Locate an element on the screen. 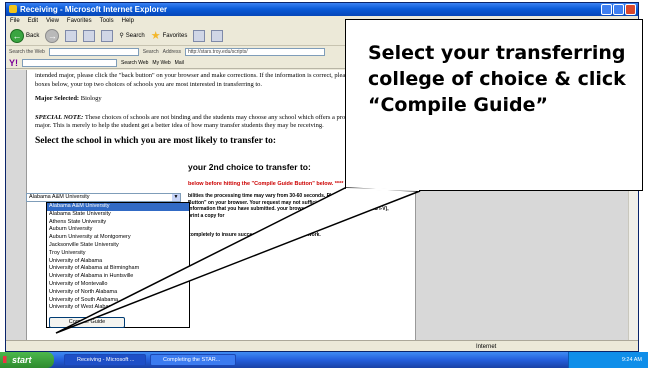 The width and height of the screenshot is (648, 368). yahoo-my-web-button: My Web is located at coordinates (161, 63).